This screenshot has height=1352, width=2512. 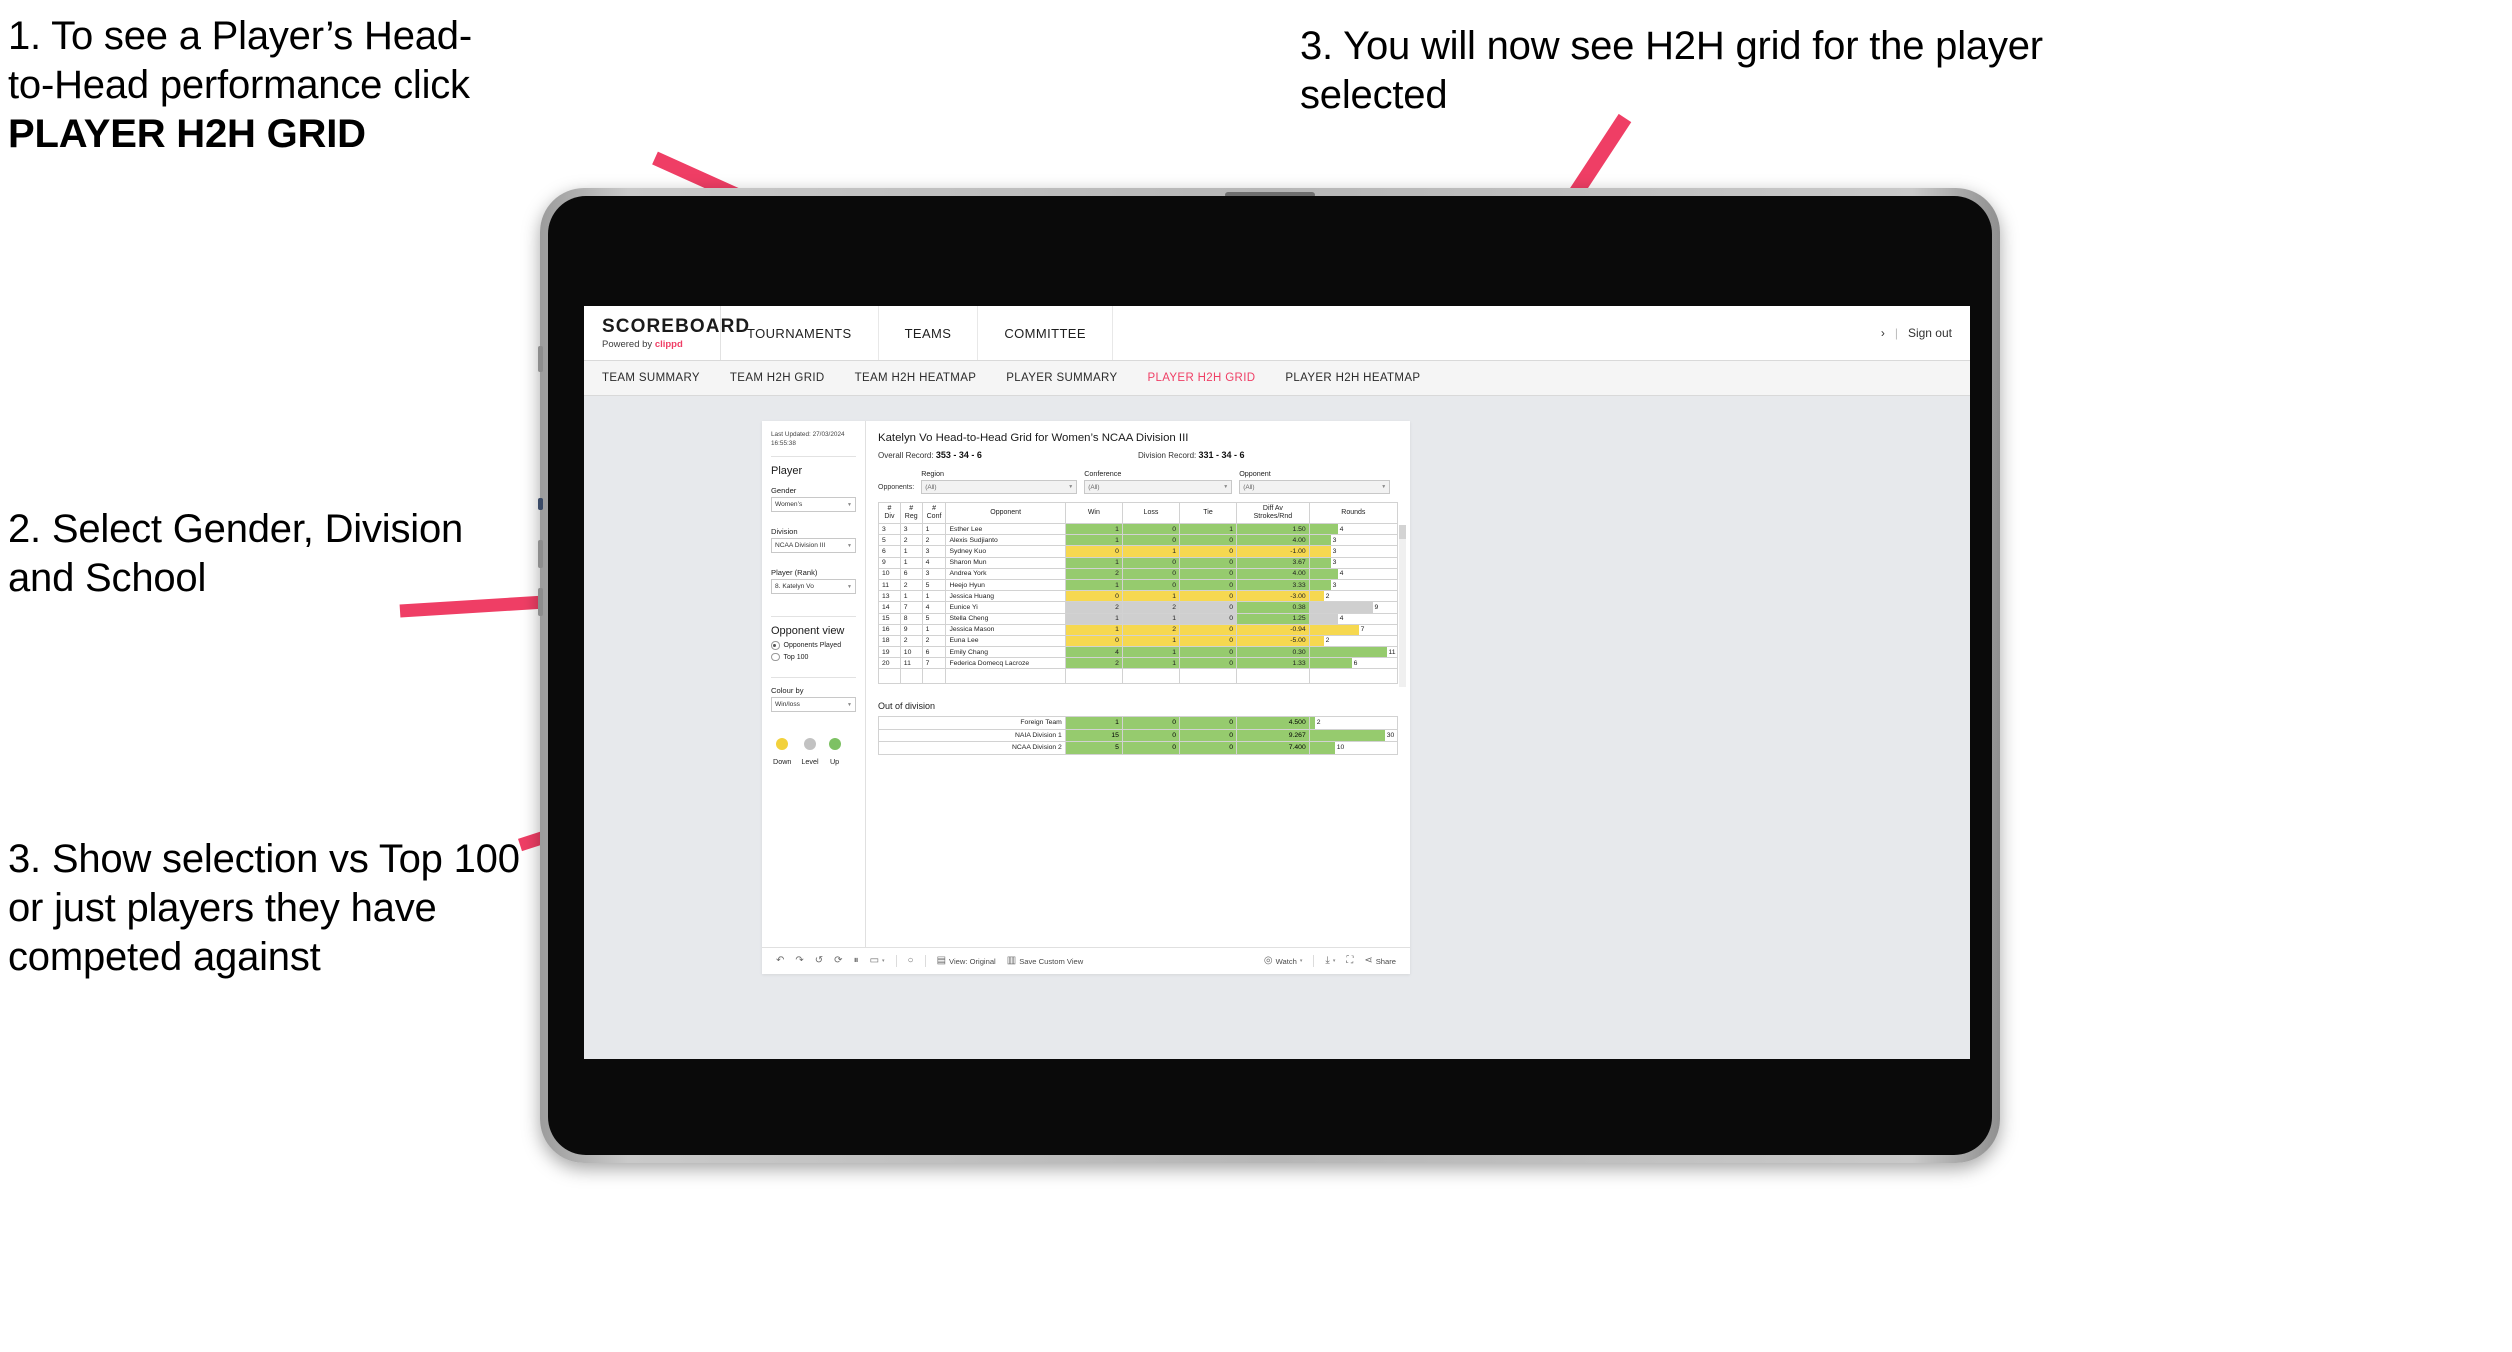 What do you see at coordinates (1005, 529) in the screenshot?
I see `cell-opponent: Esther Lee` at bounding box center [1005, 529].